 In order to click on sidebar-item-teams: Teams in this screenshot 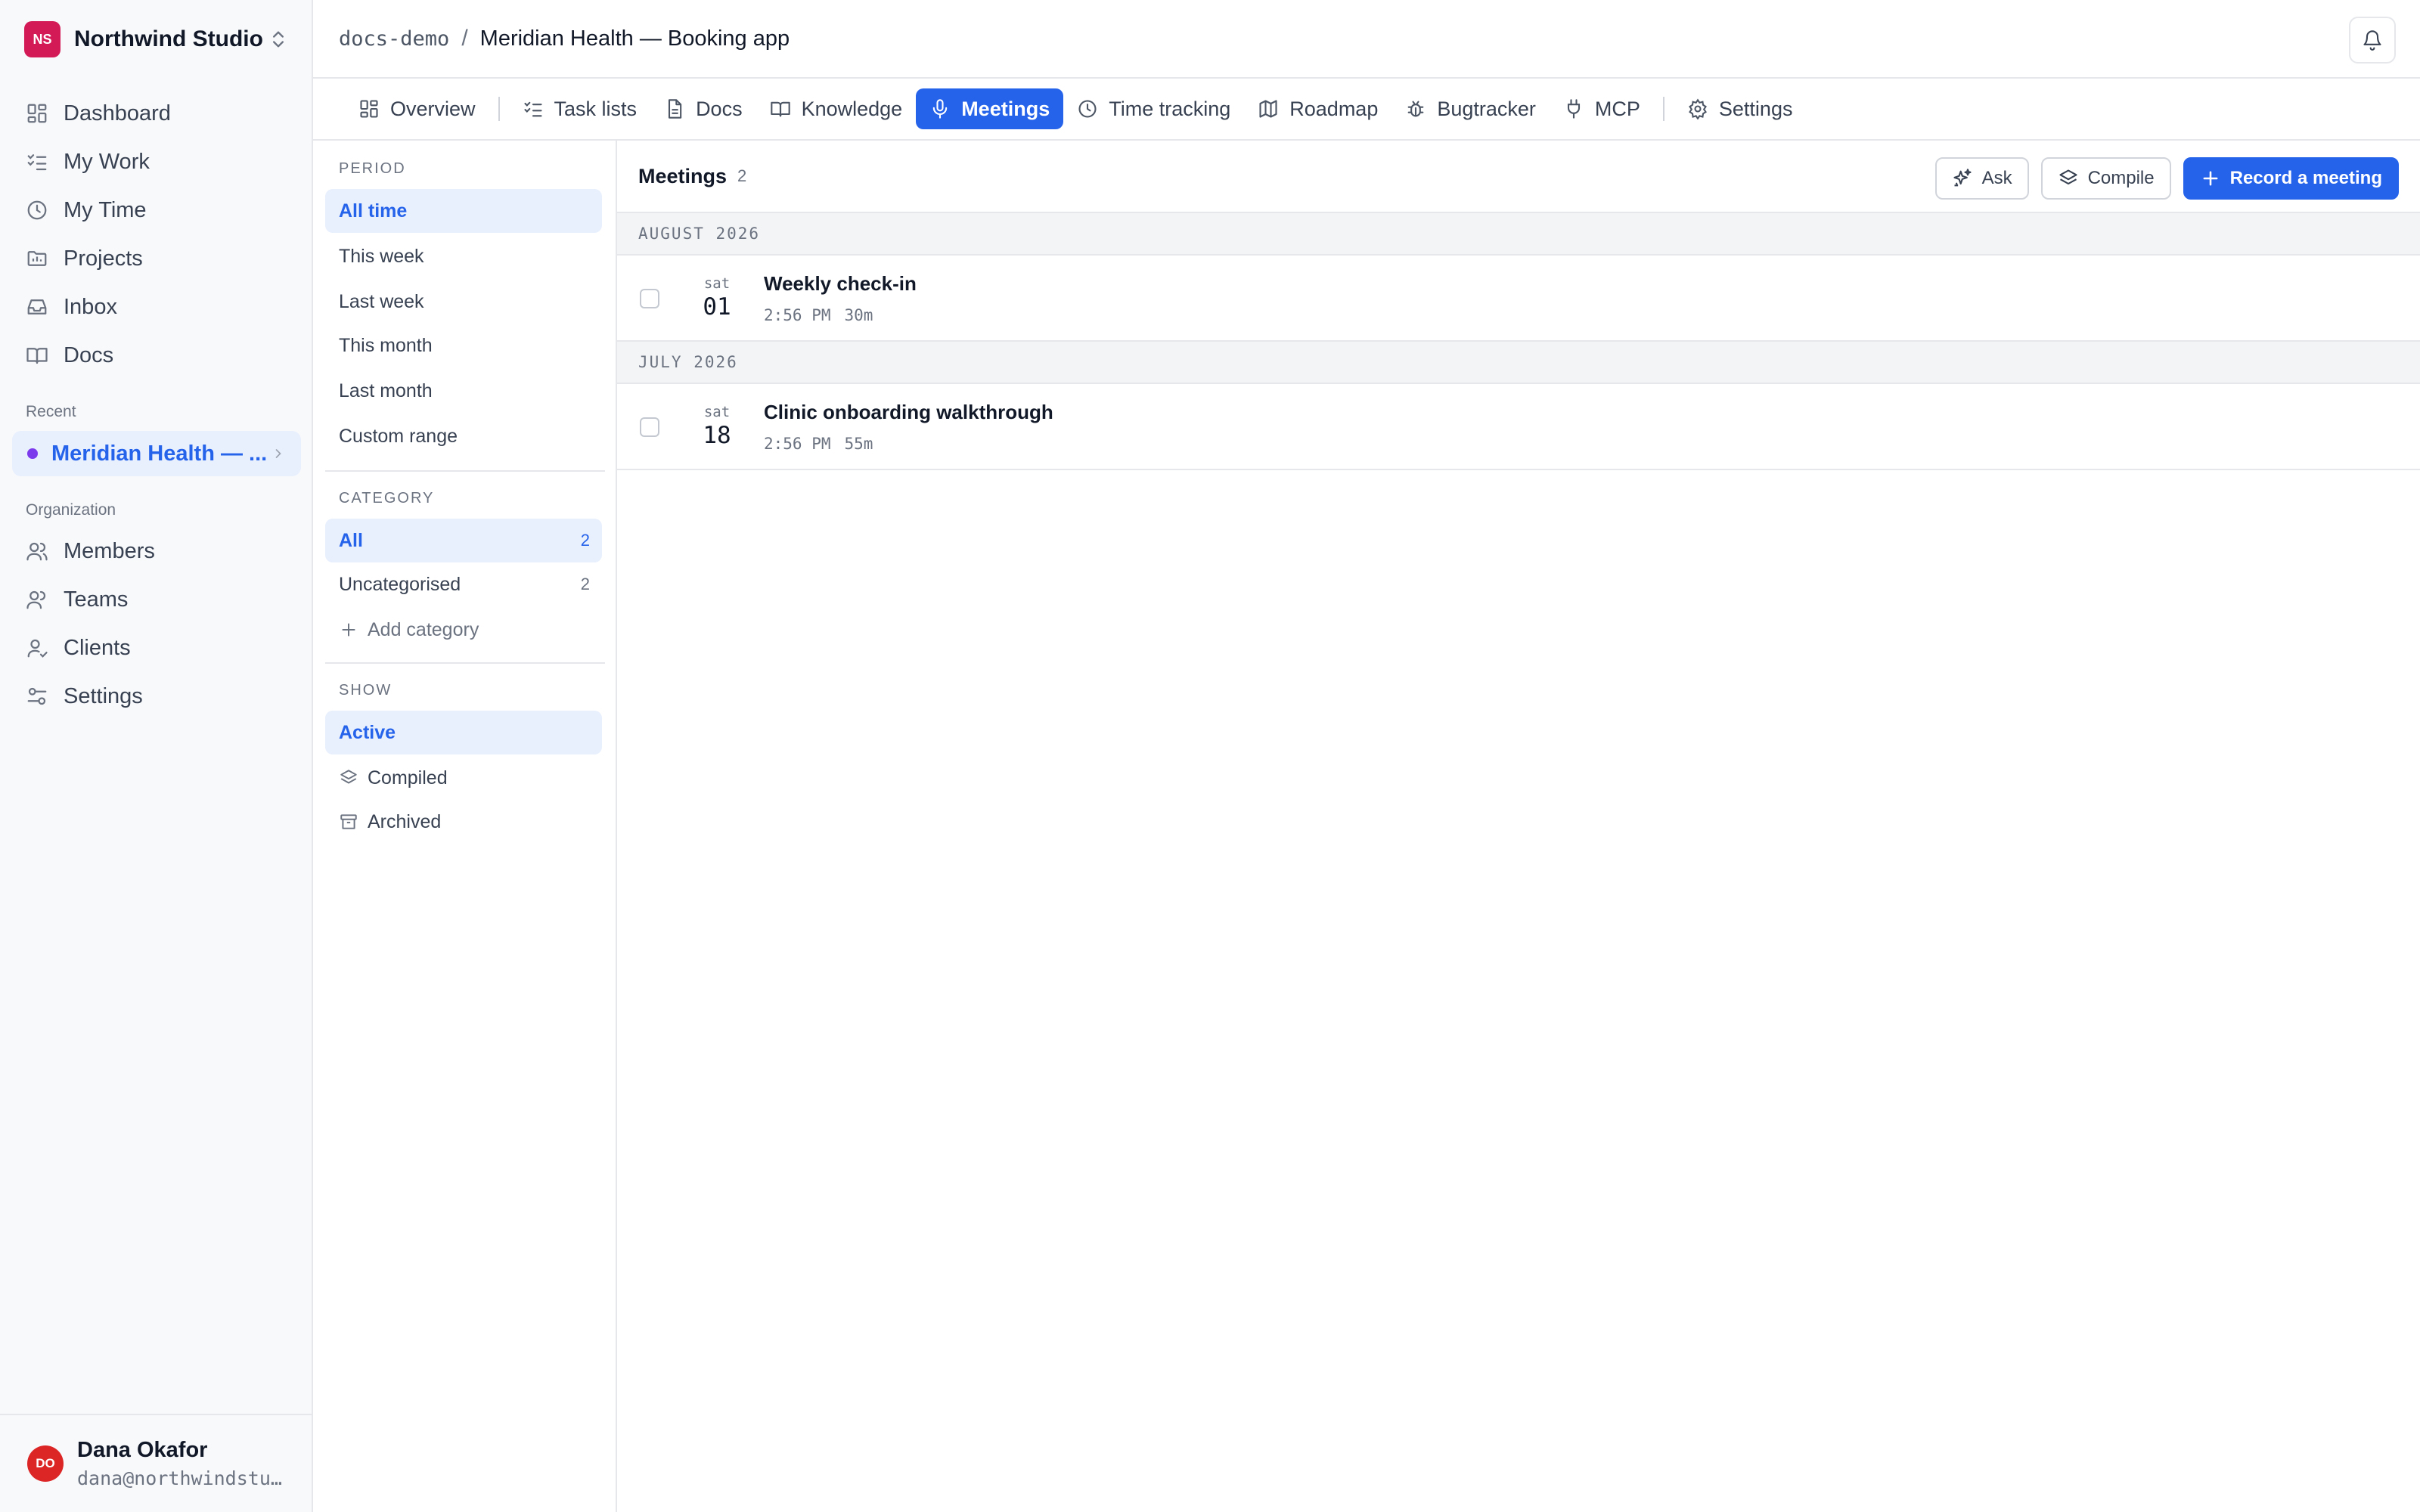, I will do `click(156, 599)`.